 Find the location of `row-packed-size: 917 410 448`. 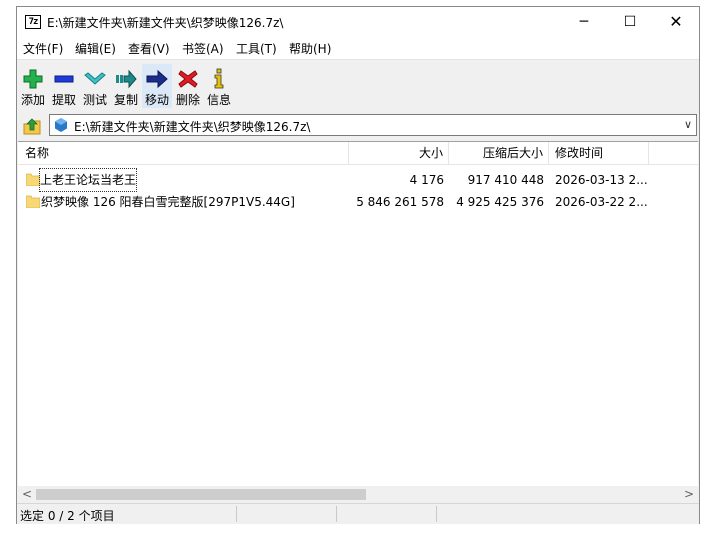

row-packed-size: 917 410 448 is located at coordinates (505, 180).